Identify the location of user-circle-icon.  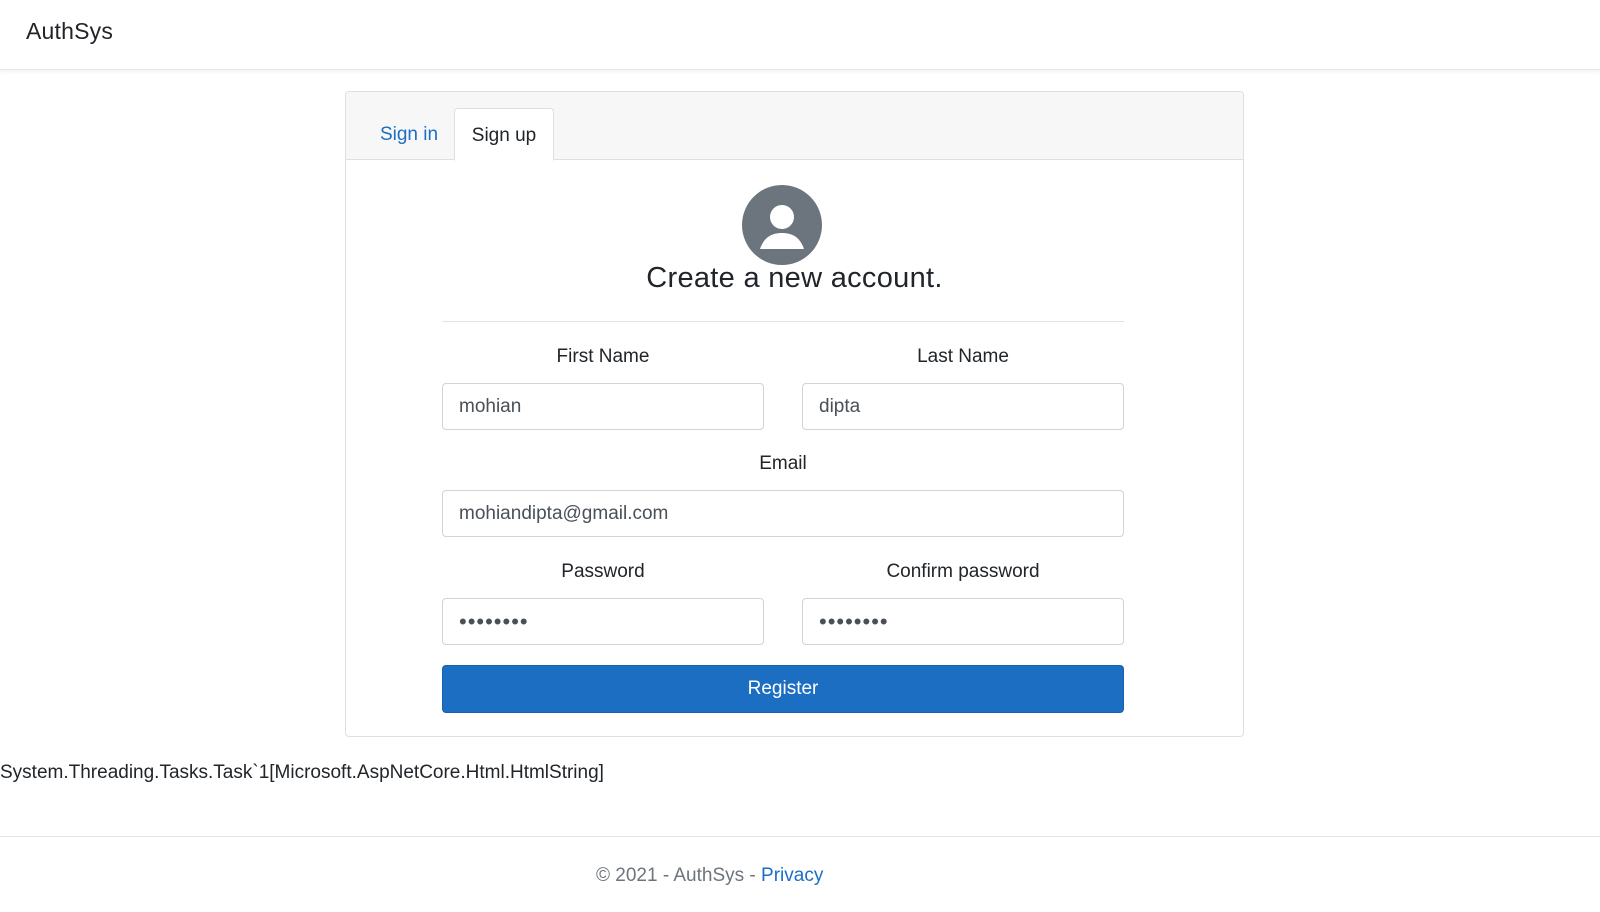
(782, 225).